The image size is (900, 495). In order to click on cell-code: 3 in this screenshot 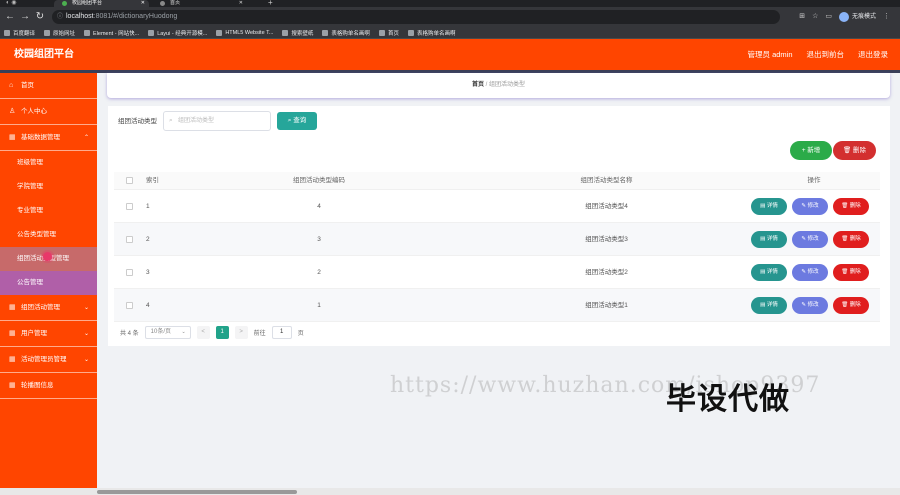, I will do `click(319, 239)`.